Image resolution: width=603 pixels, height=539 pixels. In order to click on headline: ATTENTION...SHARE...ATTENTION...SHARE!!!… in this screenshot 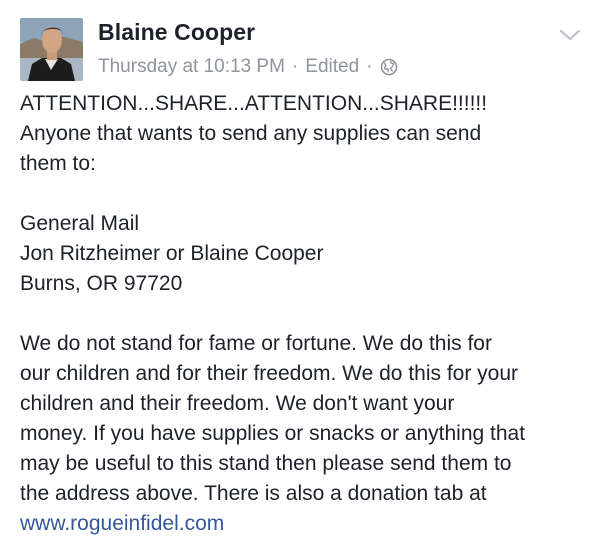, I will do `click(254, 103)`.